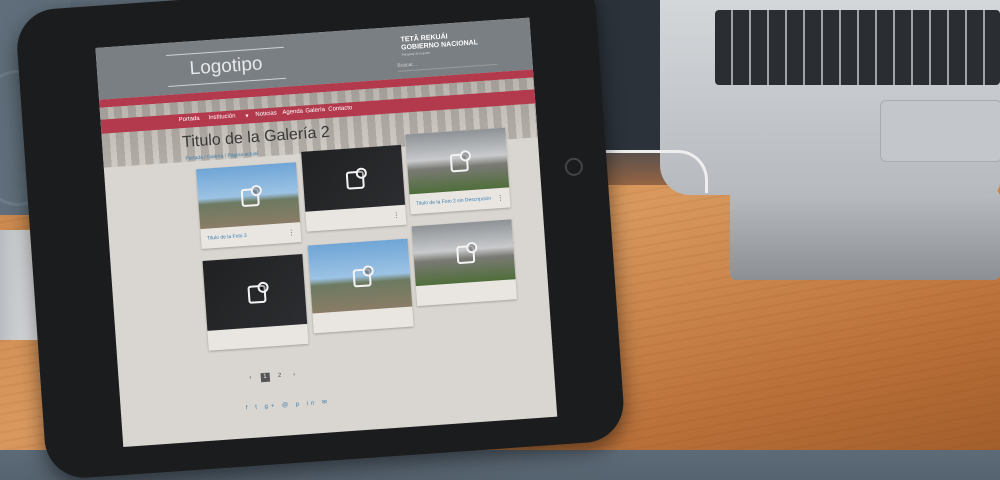  Describe the element at coordinates (266, 113) in the screenshot. I see `nav-item-noticias: Noticias` at that location.